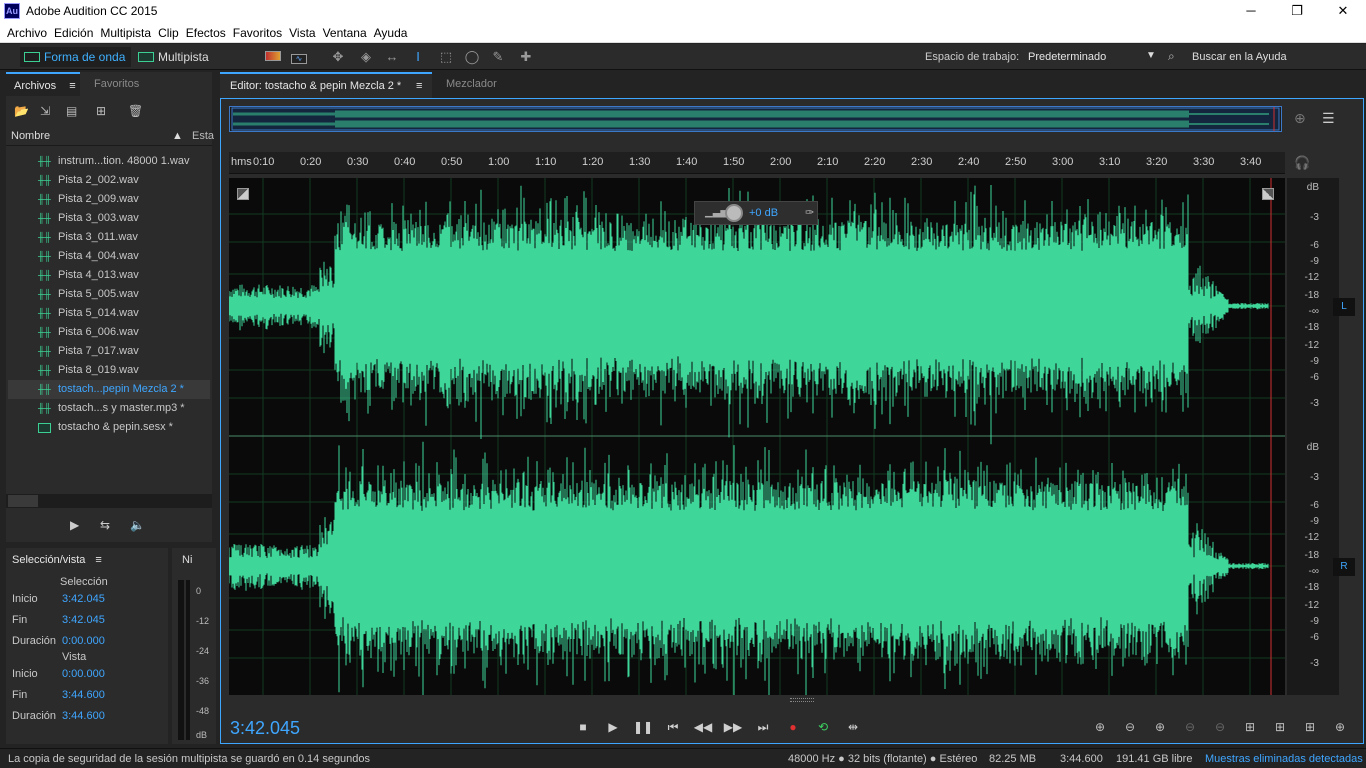 Image resolution: width=1366 pixels, height=768 pixels. I want to click on spot-healing-tool-icon: ✚, so click(526, 57).